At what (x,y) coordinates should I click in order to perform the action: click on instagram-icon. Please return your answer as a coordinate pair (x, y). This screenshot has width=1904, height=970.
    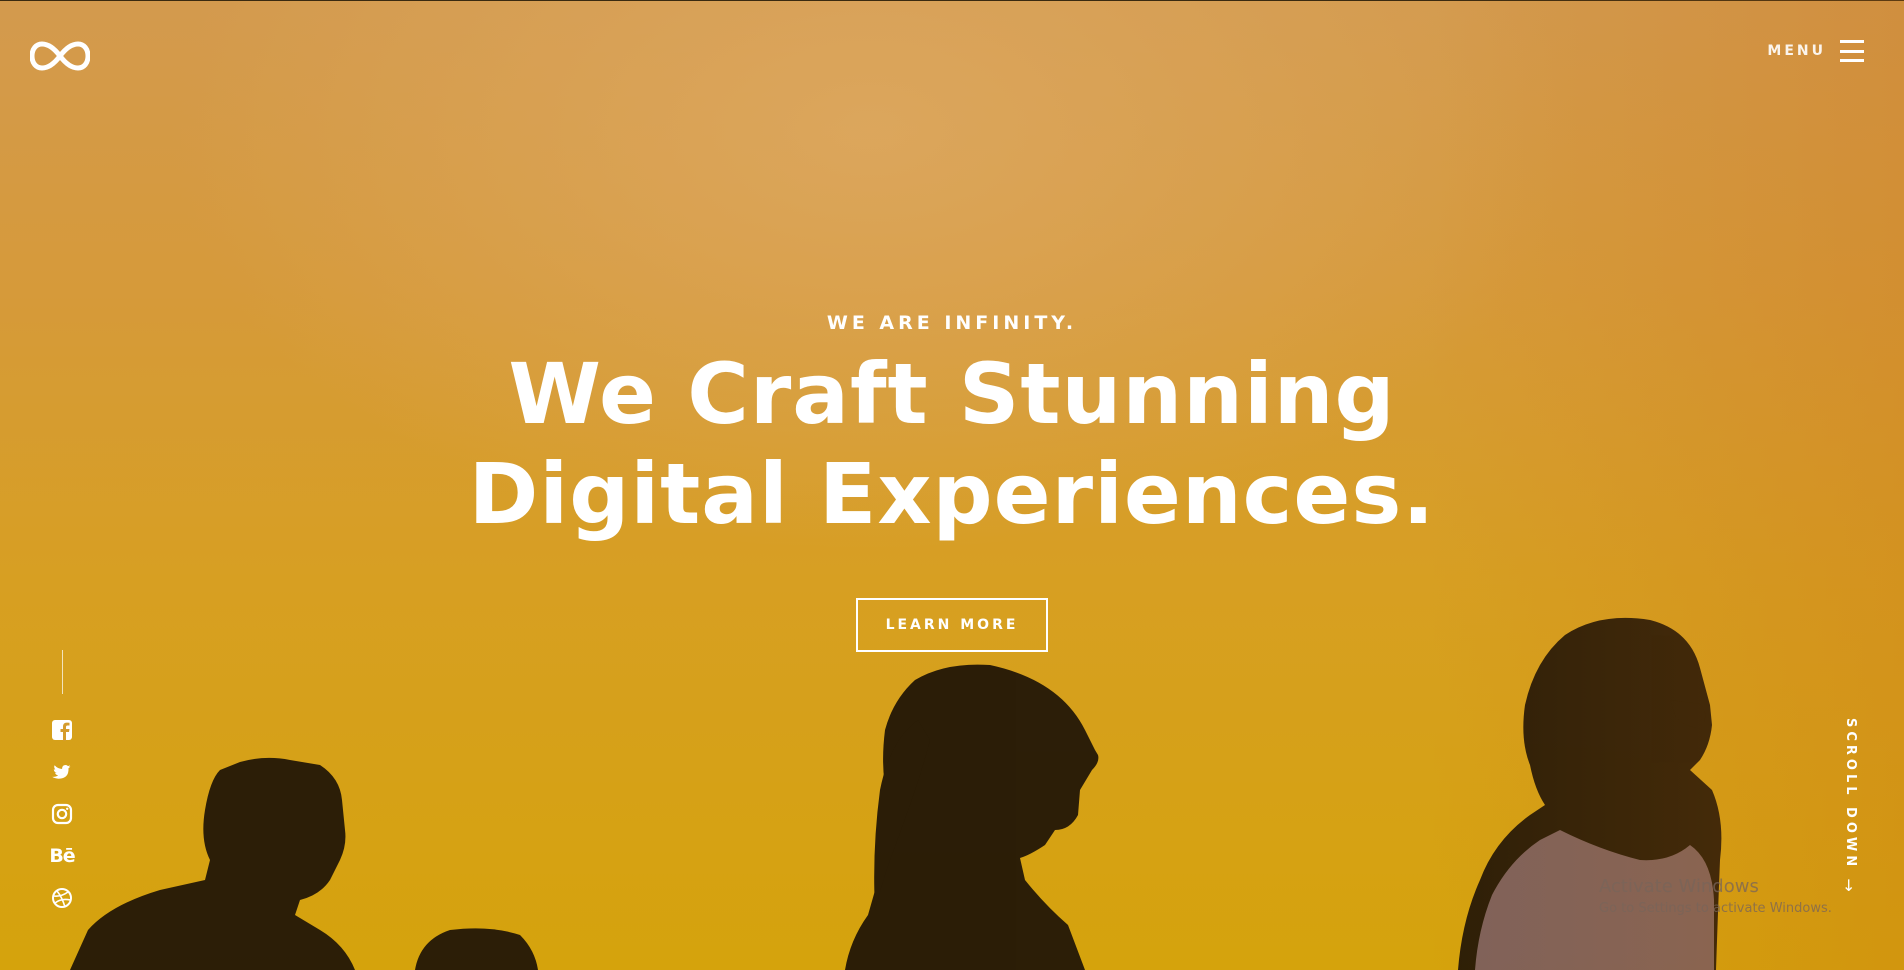
    Looking at the image, I should click on (62, 814).